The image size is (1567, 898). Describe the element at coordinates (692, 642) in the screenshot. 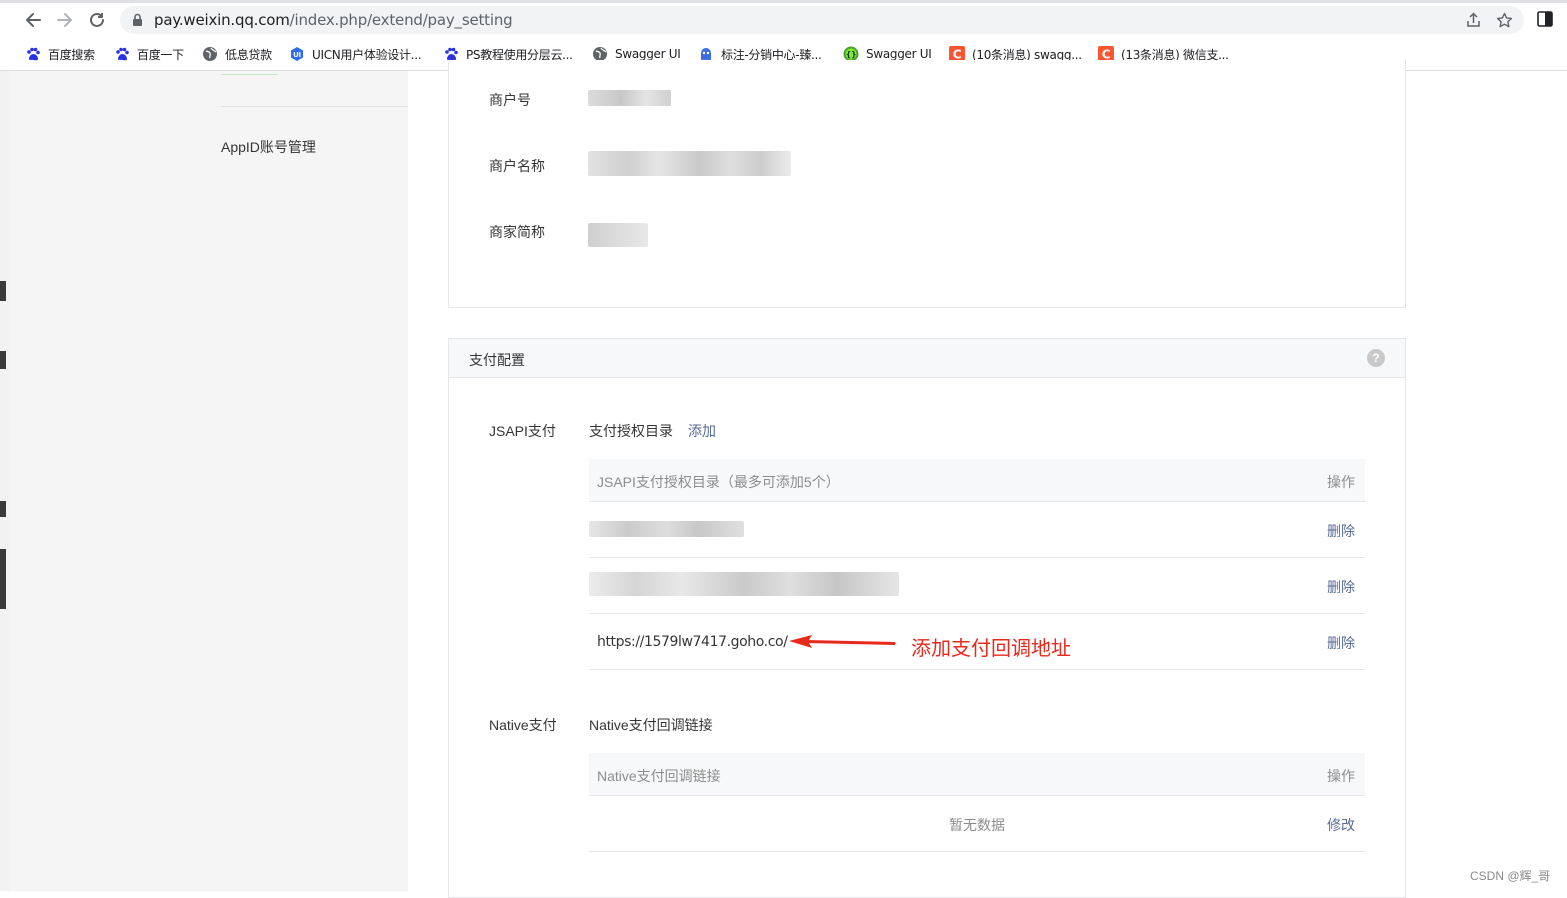

I see `directory-url: https://1579lw7417.goho.co/` at that location.